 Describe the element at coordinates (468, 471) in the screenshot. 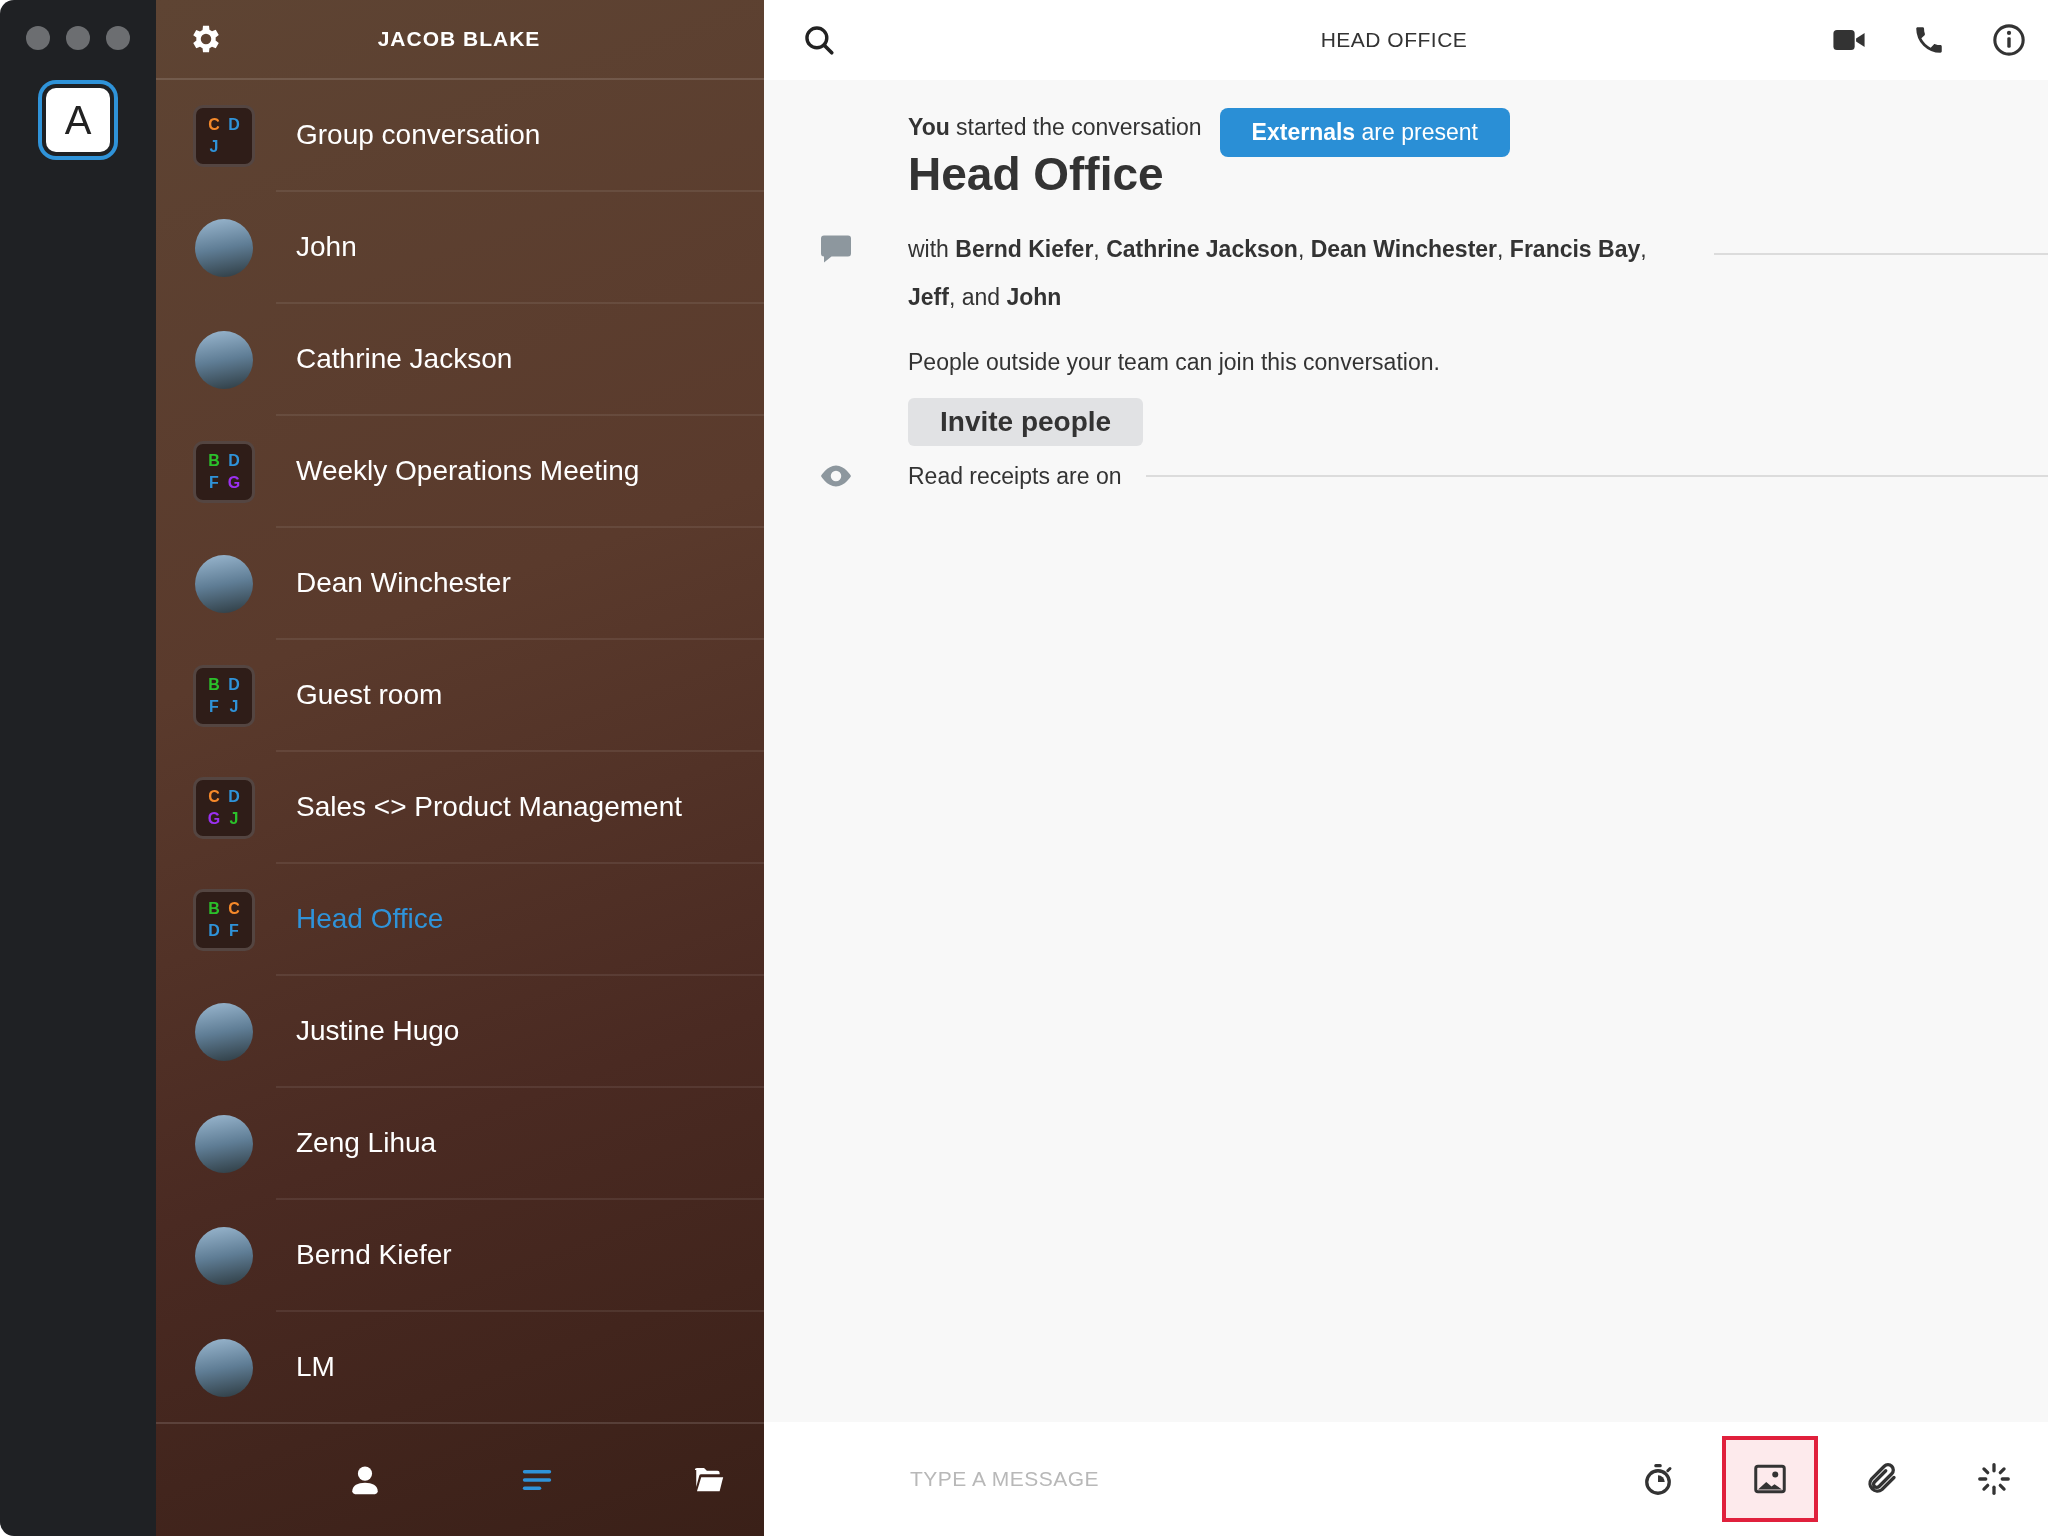

I see `conversation-name: Weekly Operations Meeting` at that location.